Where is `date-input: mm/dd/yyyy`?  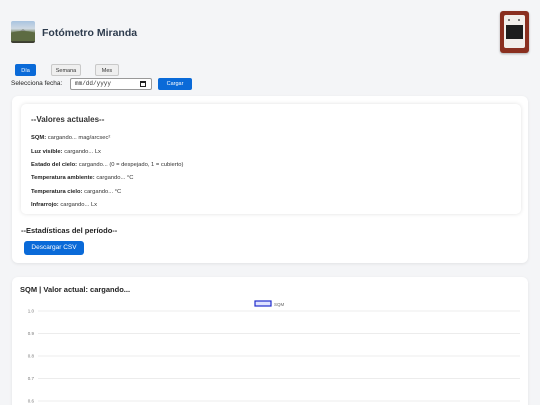 date-input: mm/dd/yyyy is located at coordinates (111, 84).